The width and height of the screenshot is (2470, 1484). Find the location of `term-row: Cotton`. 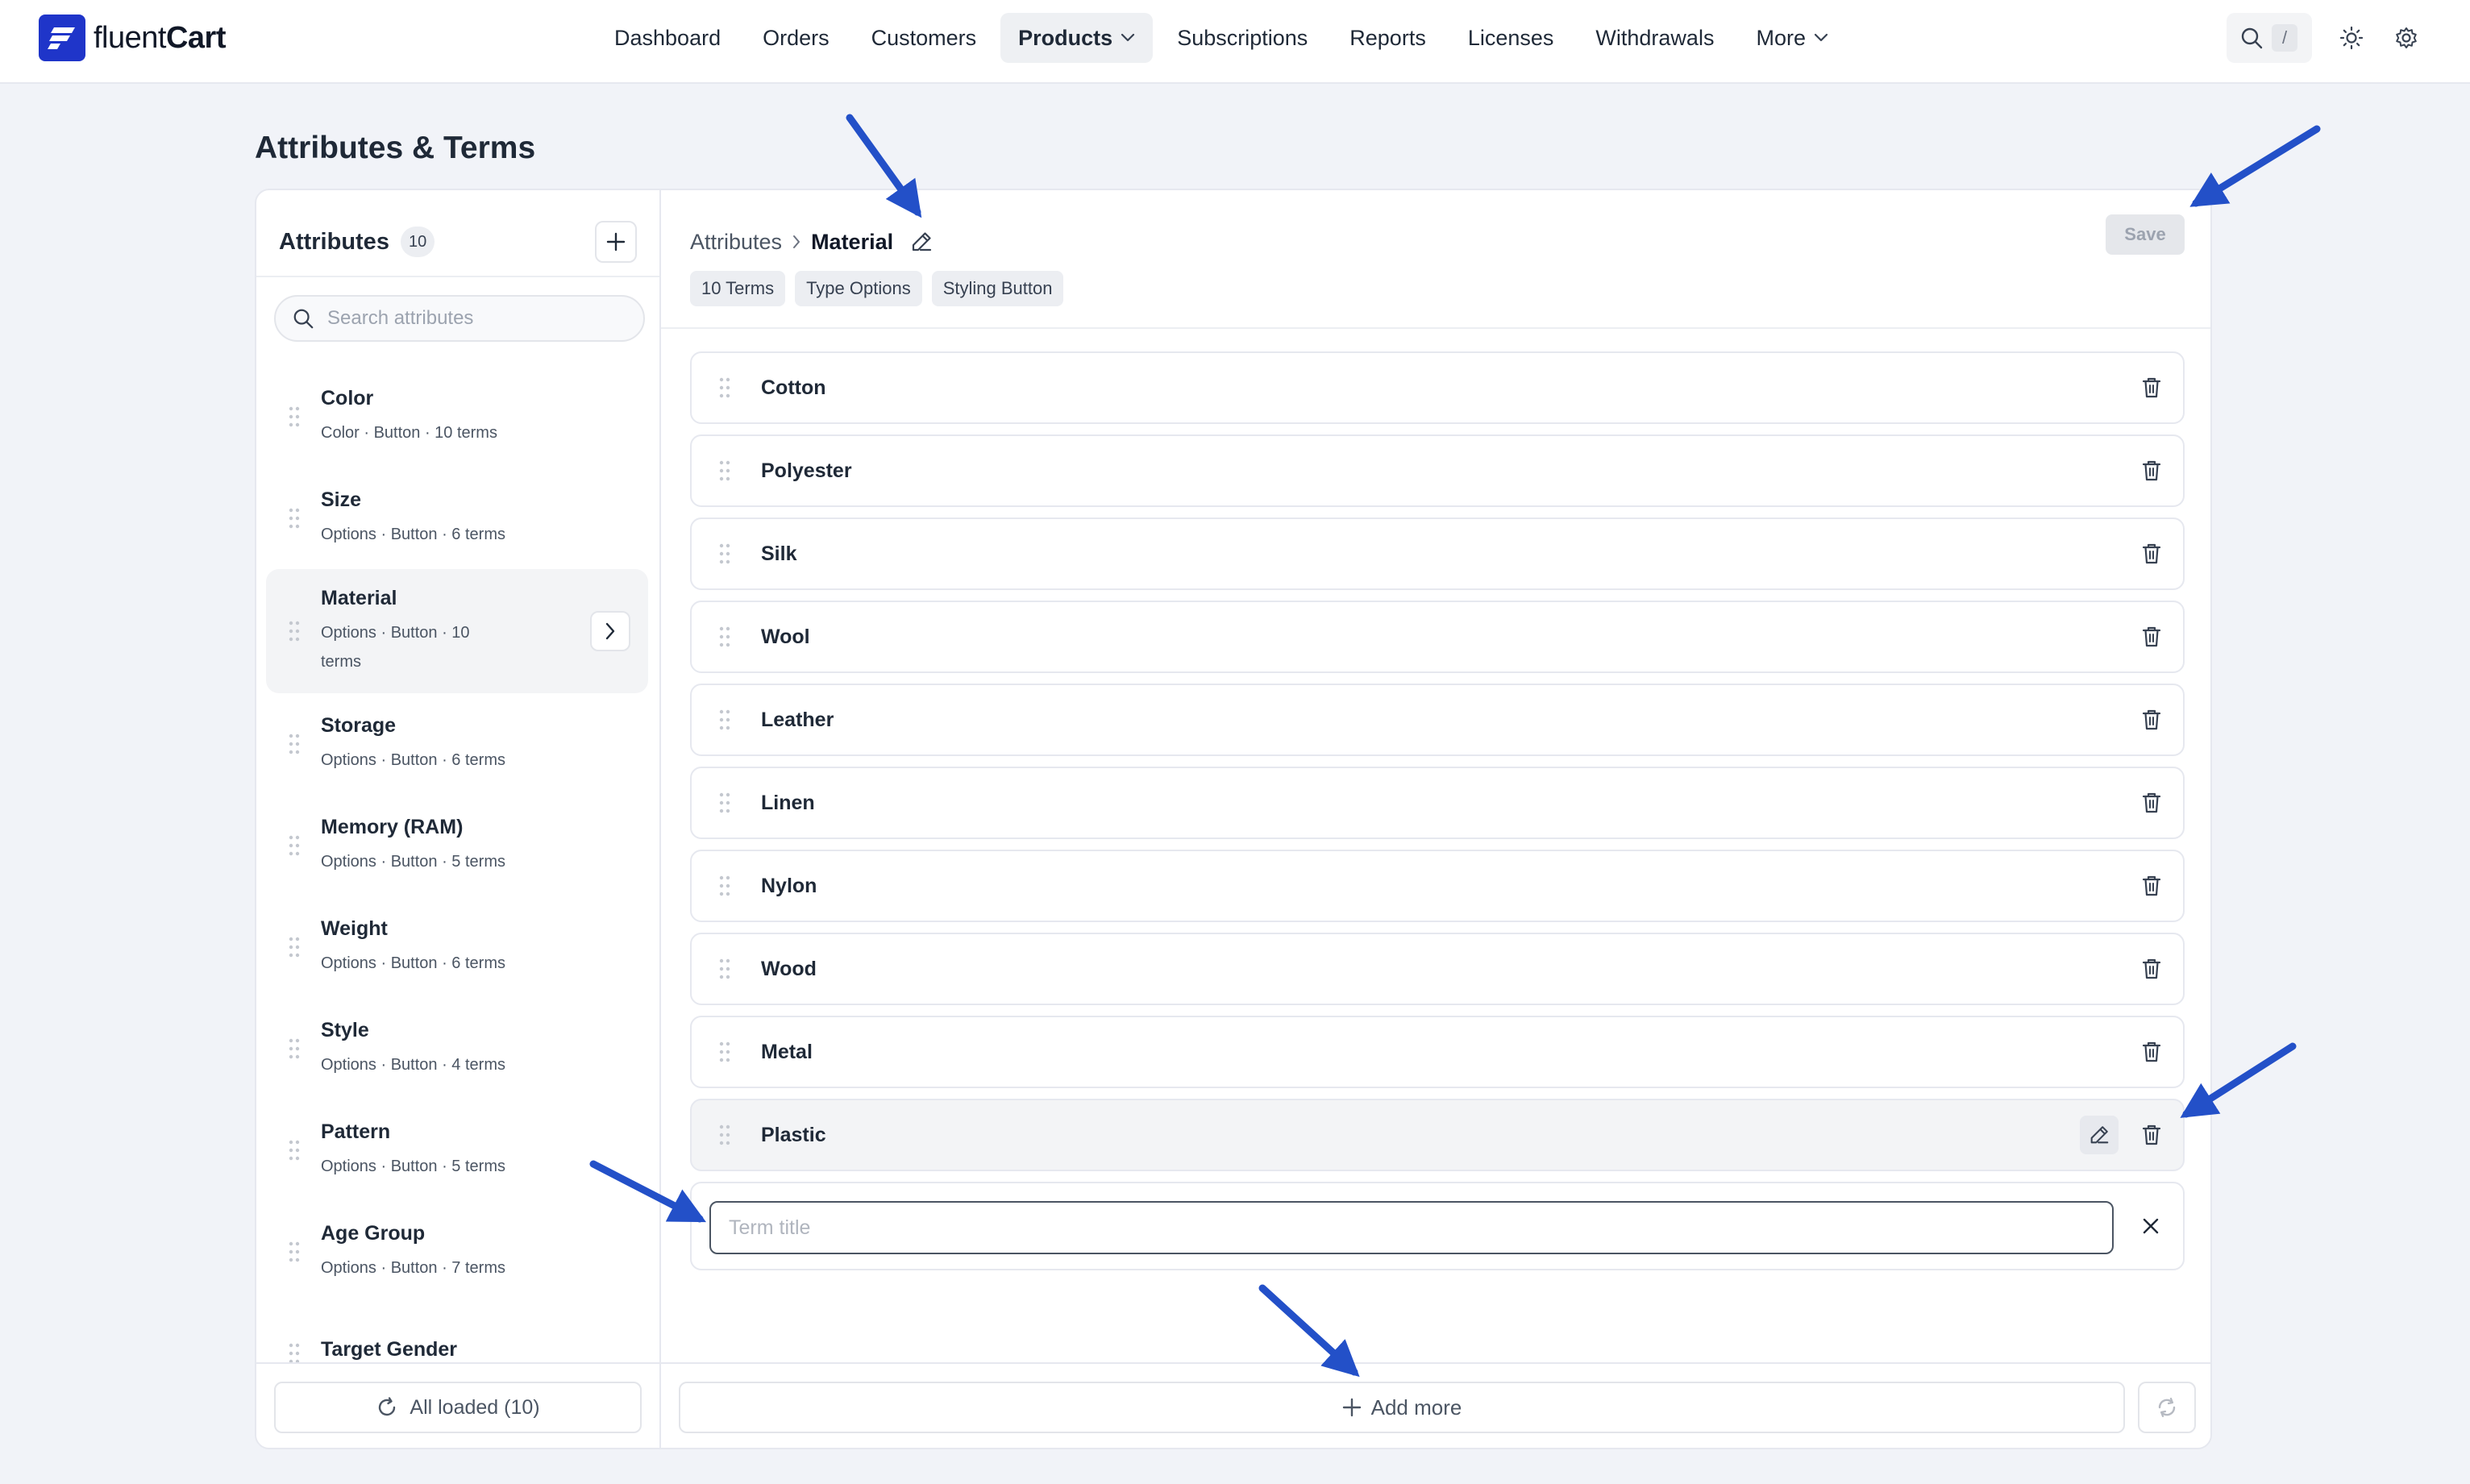

term-row: Cotton is located at coordinates (1437, 387).